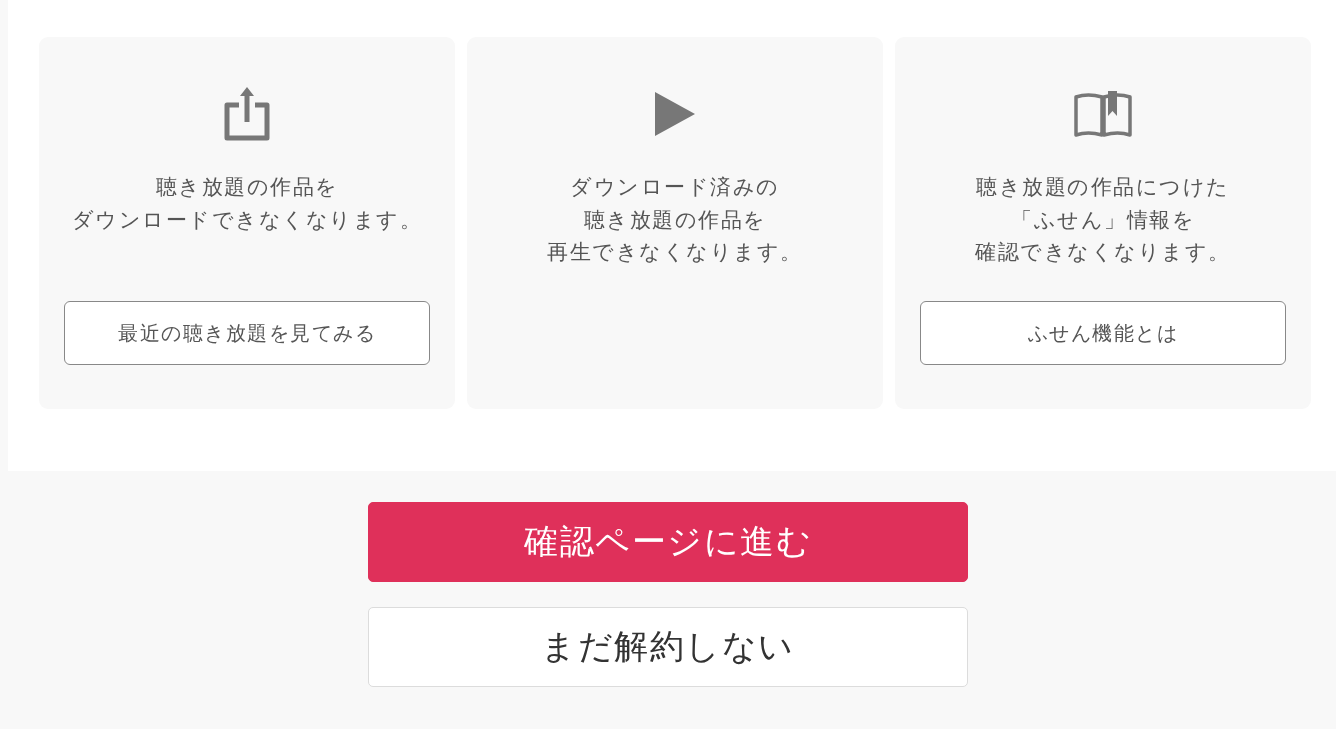 The width and height of the screenshot is (1336, 729). Describe the element at coordinates (668, 647) in the screenshot. I see `cancel-button: まだ解約しない` at that location.